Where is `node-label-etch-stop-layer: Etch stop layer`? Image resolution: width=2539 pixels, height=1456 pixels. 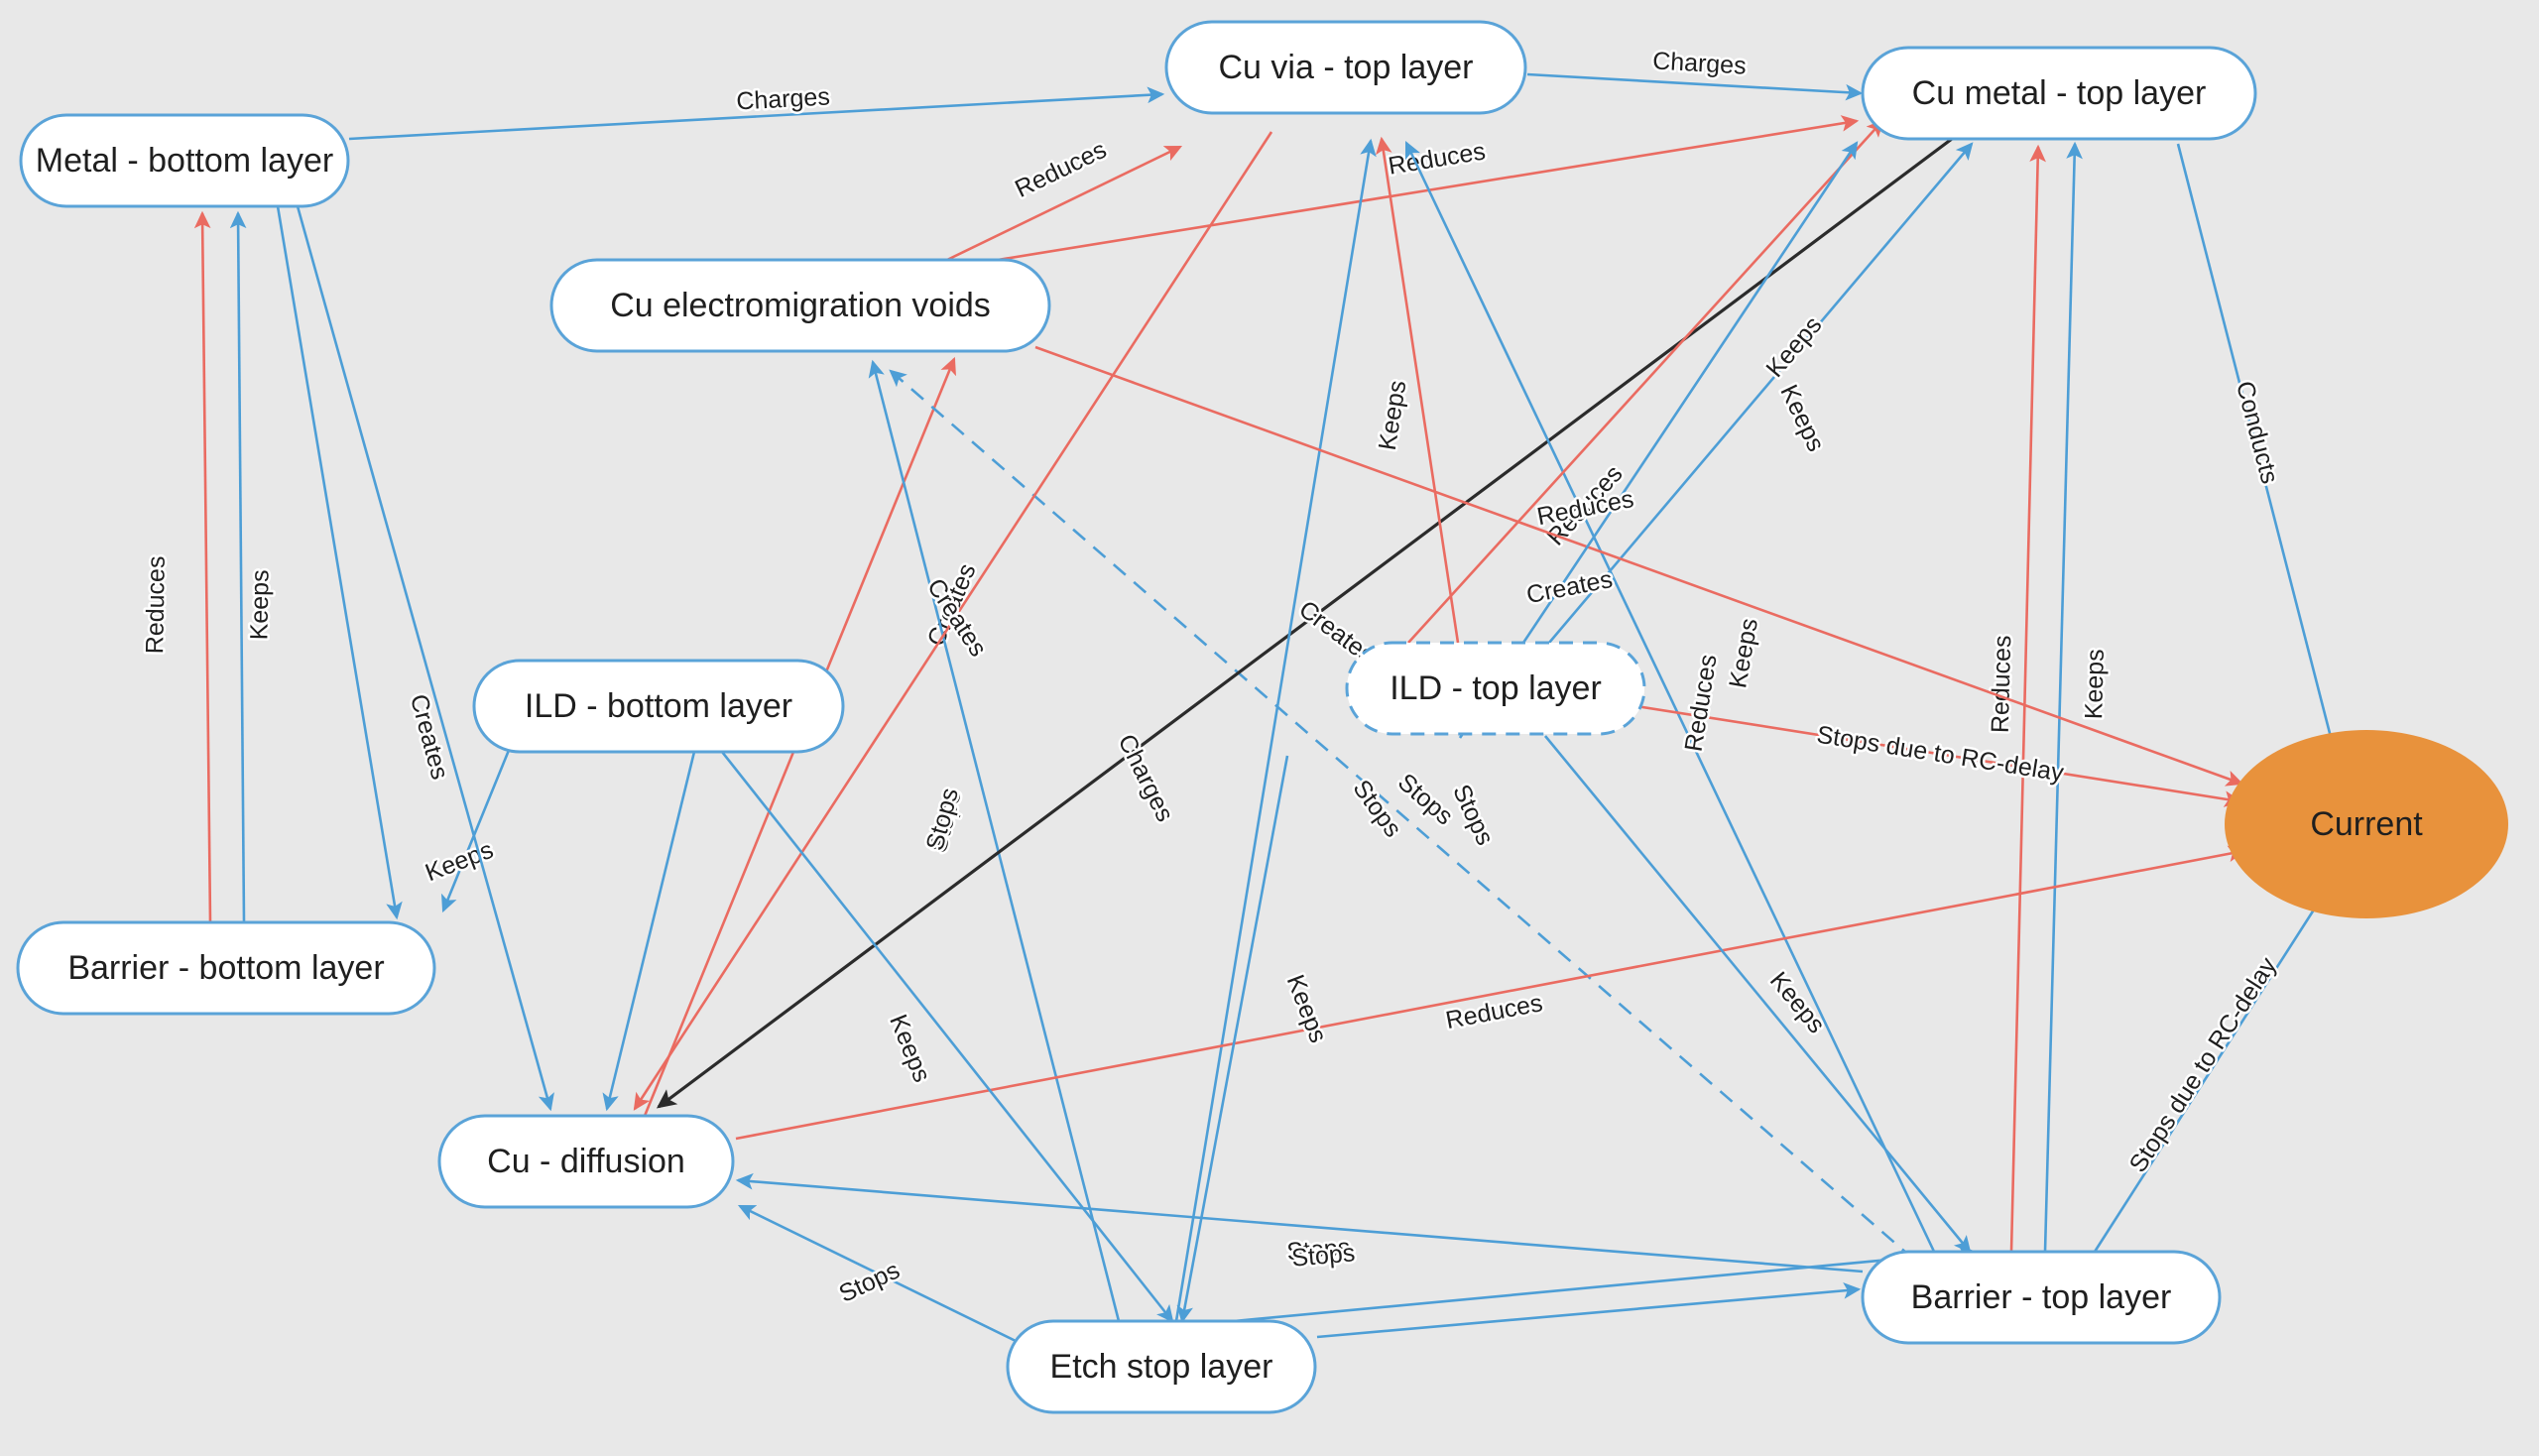
node-label-etch-stop-layer: Etch stop layer is located at coordinates (1162, 1367).